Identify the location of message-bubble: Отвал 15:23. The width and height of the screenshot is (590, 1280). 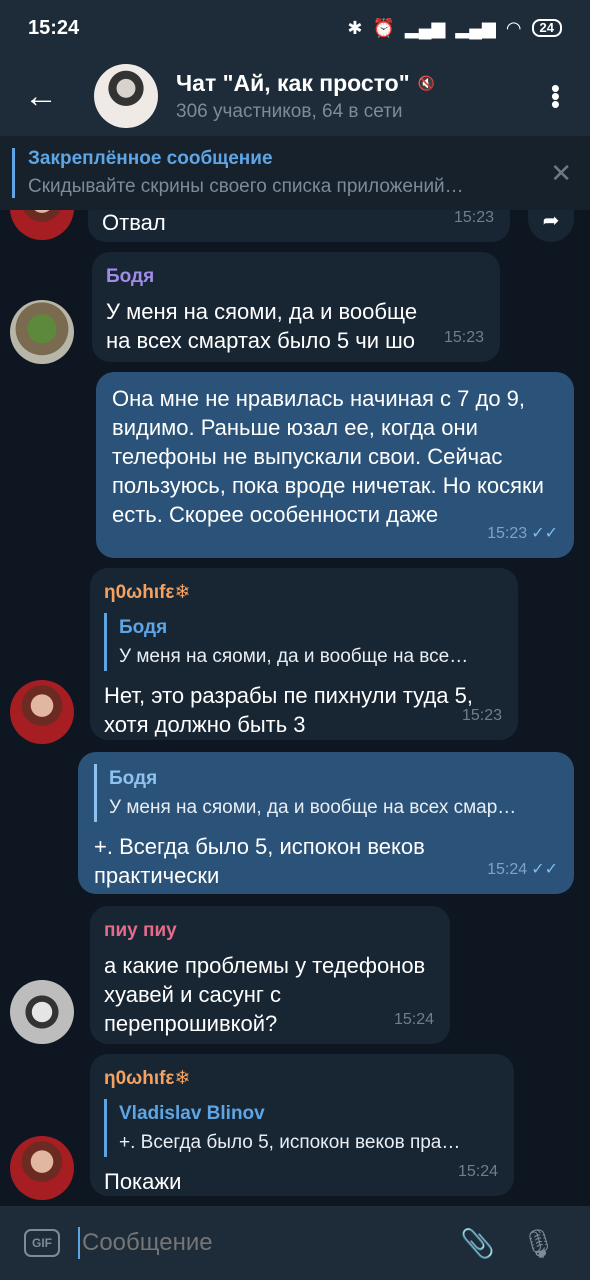
(299, 226).